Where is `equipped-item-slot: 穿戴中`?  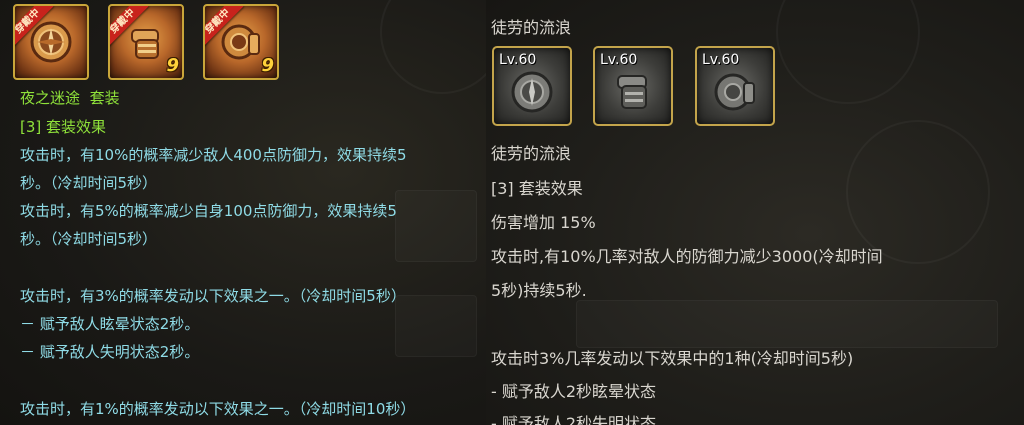
equipped-item-slot: 穿戴中 is located at coordinates (51, 42).